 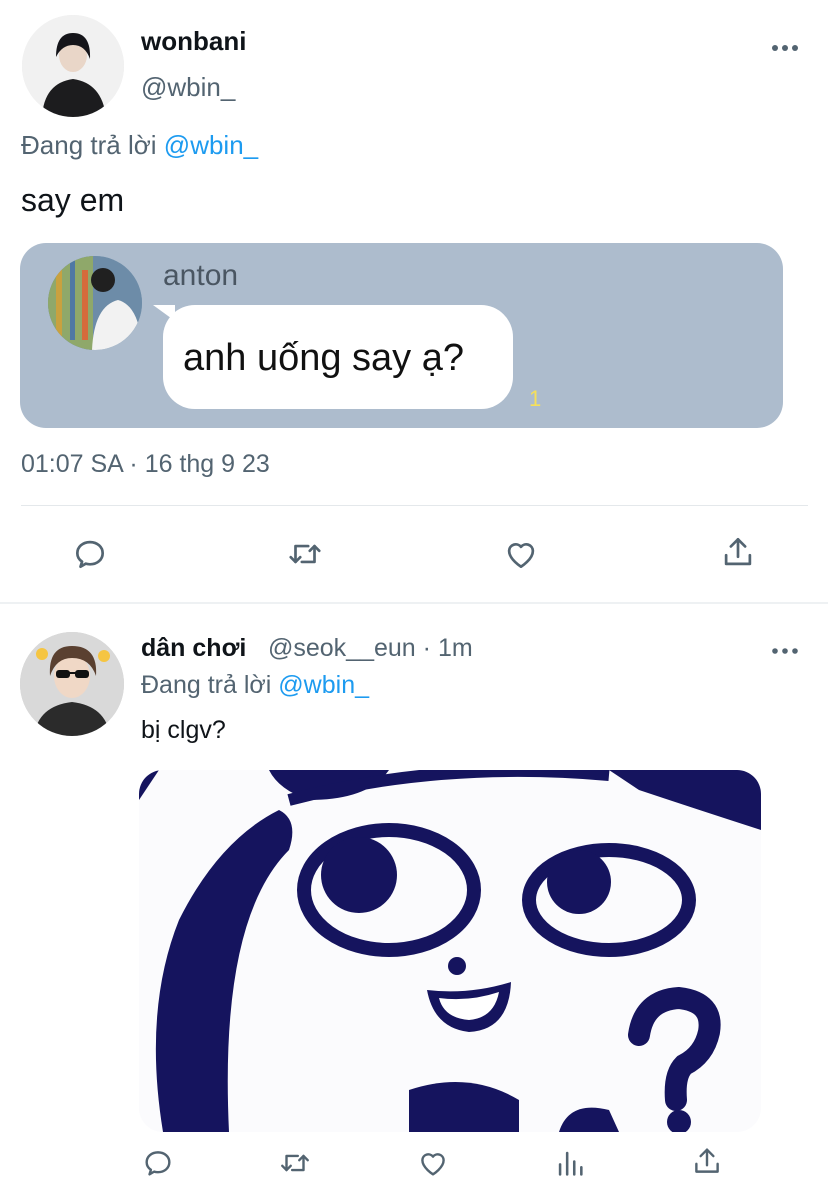 I want to click on display-name: dân chơi, so click(x=193, y=648).